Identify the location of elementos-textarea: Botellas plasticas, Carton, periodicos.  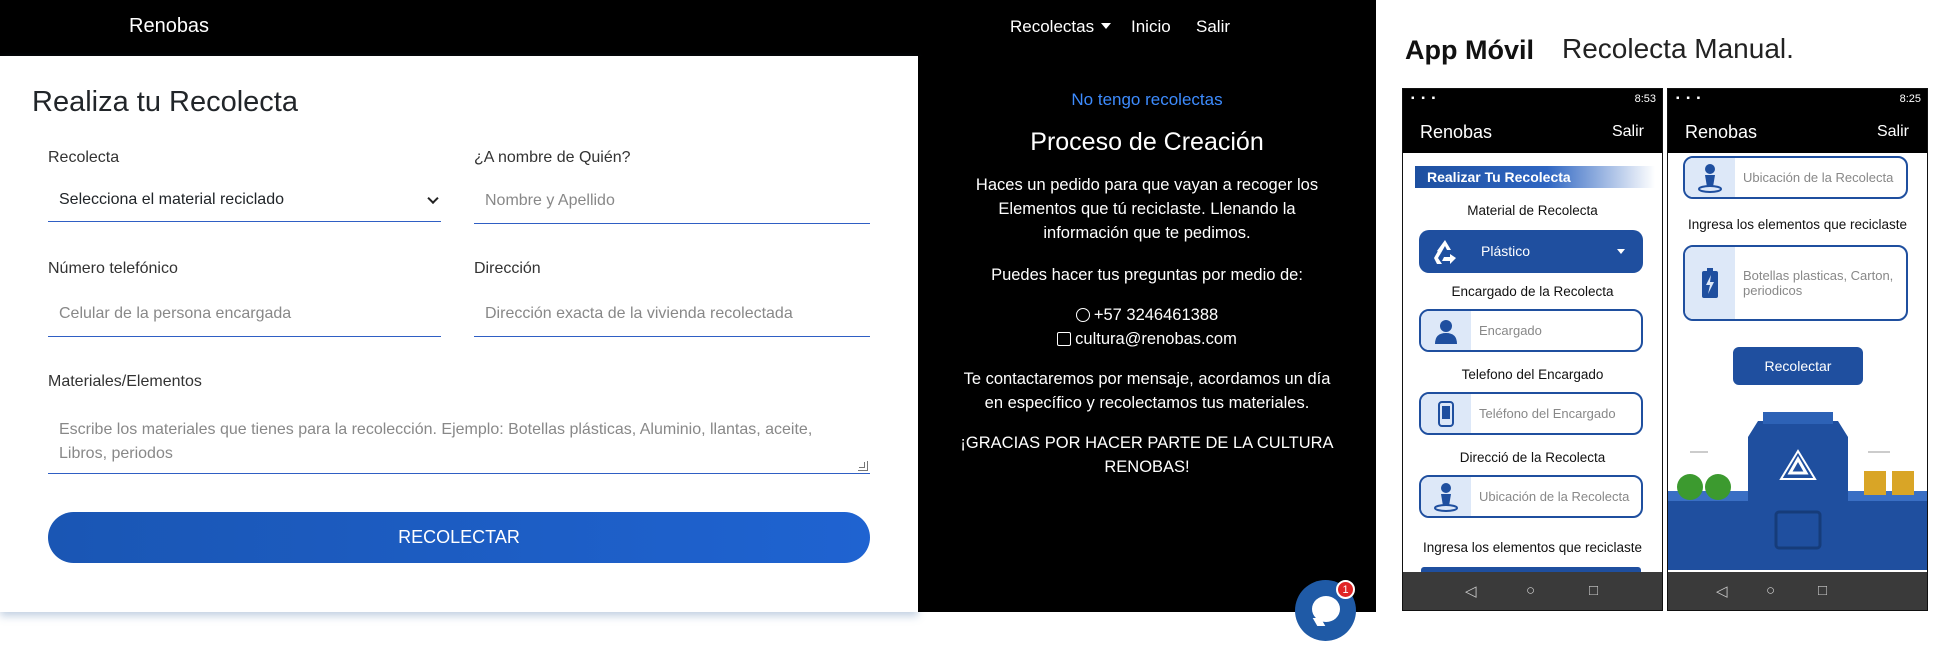
(1795, 283).